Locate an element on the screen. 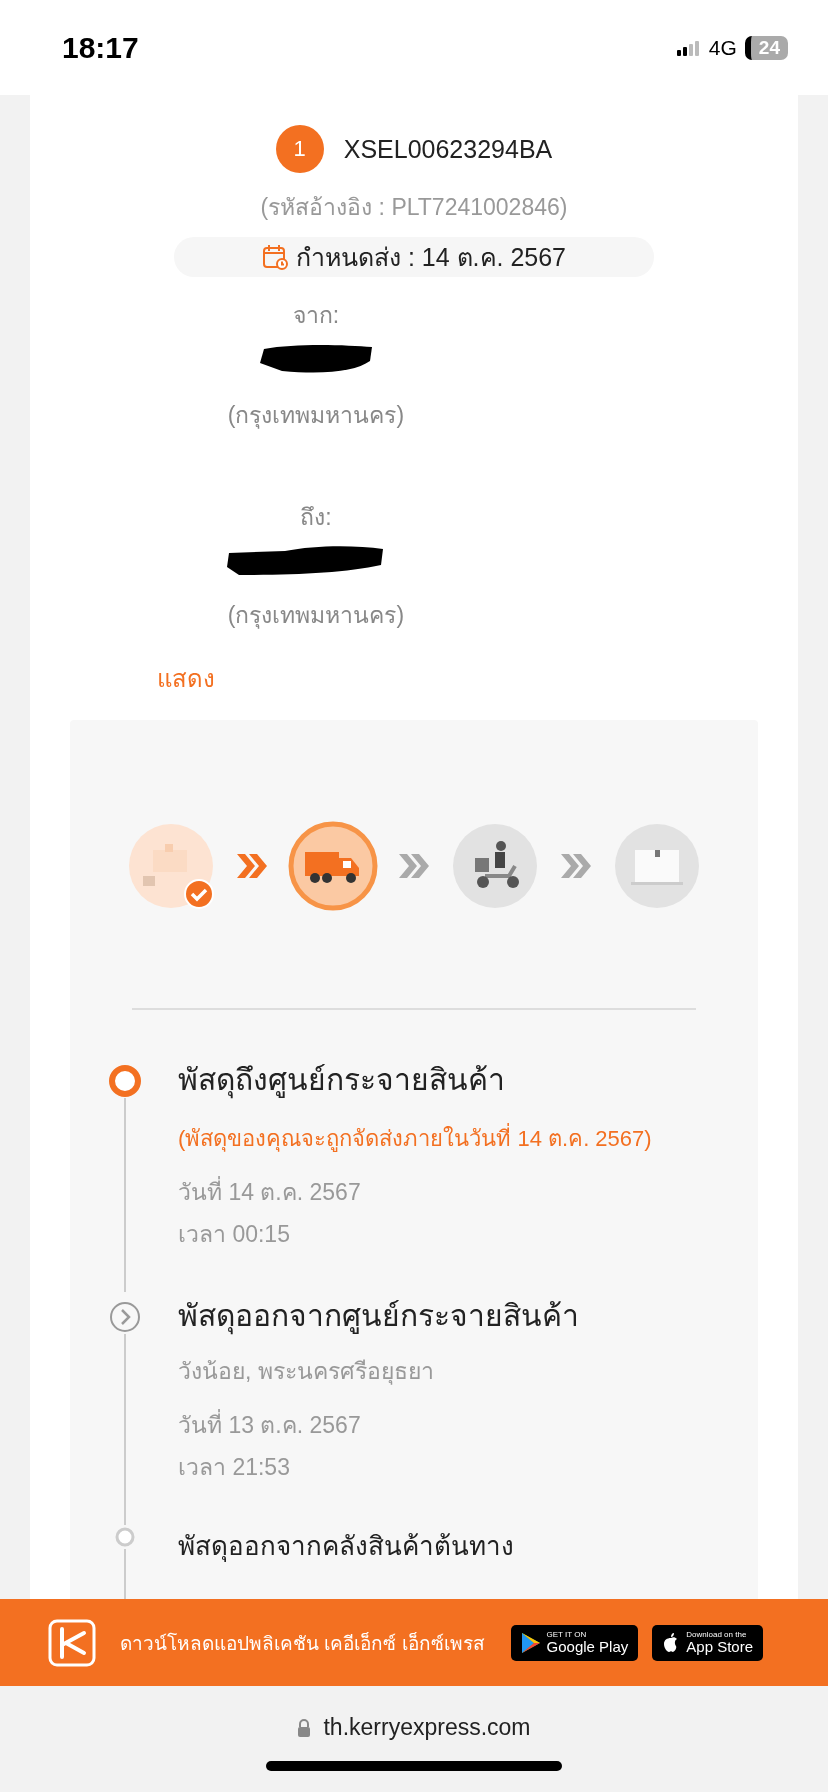 This screenshot has height=1792, width=828. due-date: กำหนดส่ง : 14 ต.ค. 2567 is located at coordinates (430, 257).